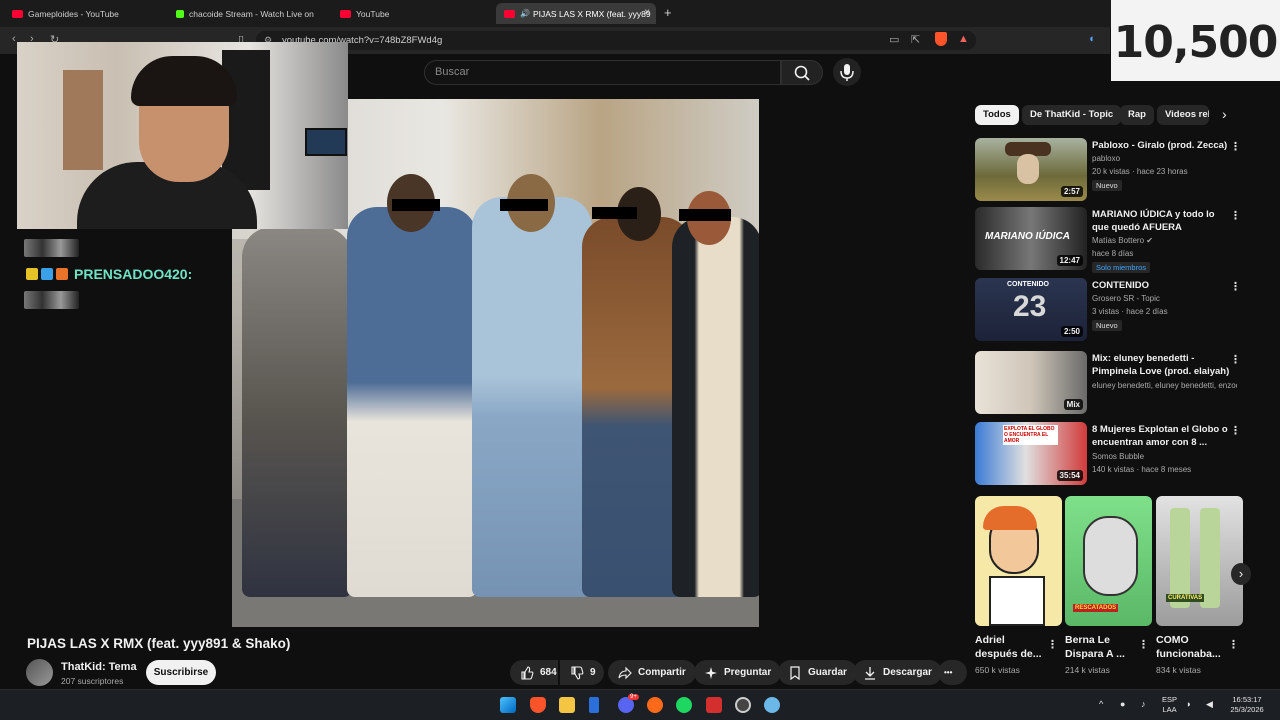 The image size is (1280, 720). What do you see at coordinates (915, 39) in the screenshot?
I see `share-page-icon: ⇱` at bounding box center [915, 39].